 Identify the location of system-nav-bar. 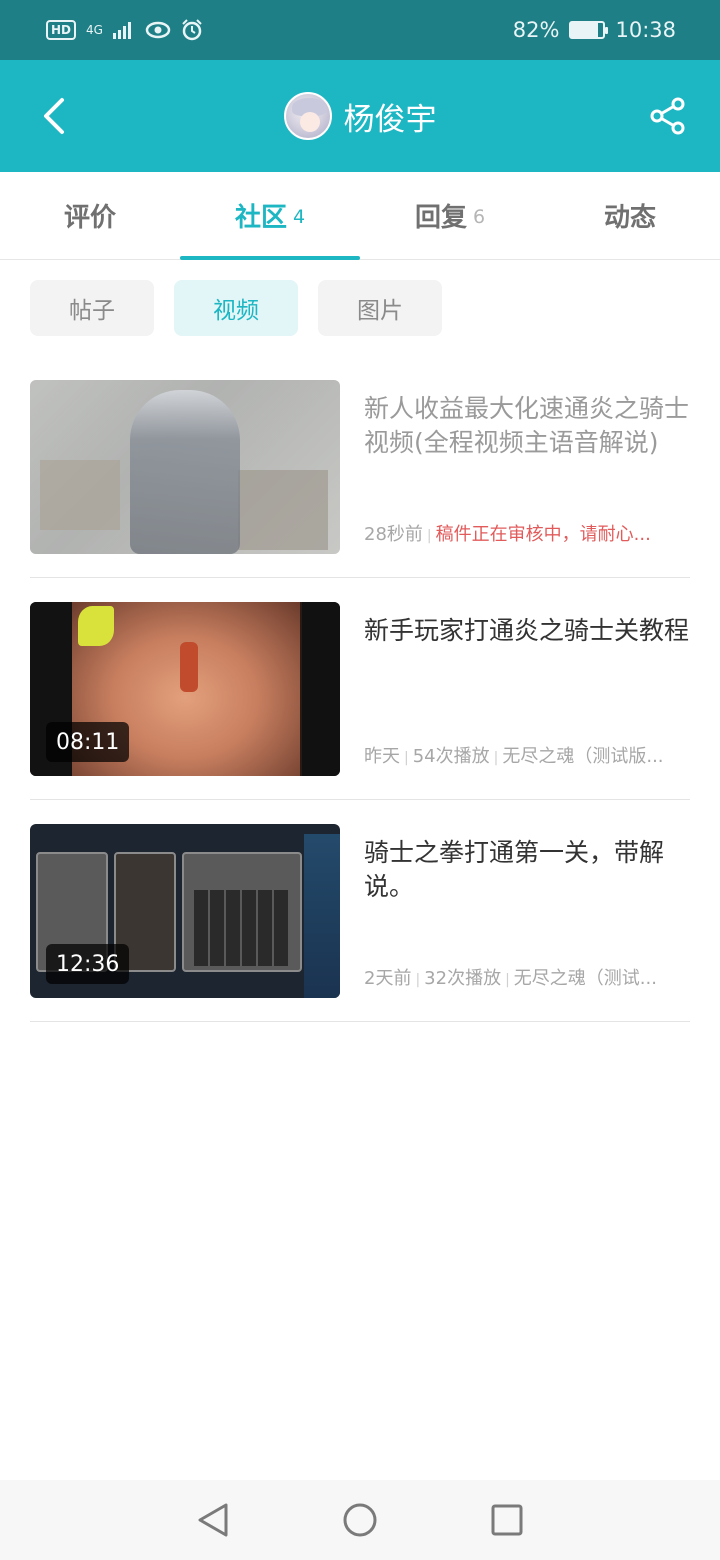
(360, 1520).